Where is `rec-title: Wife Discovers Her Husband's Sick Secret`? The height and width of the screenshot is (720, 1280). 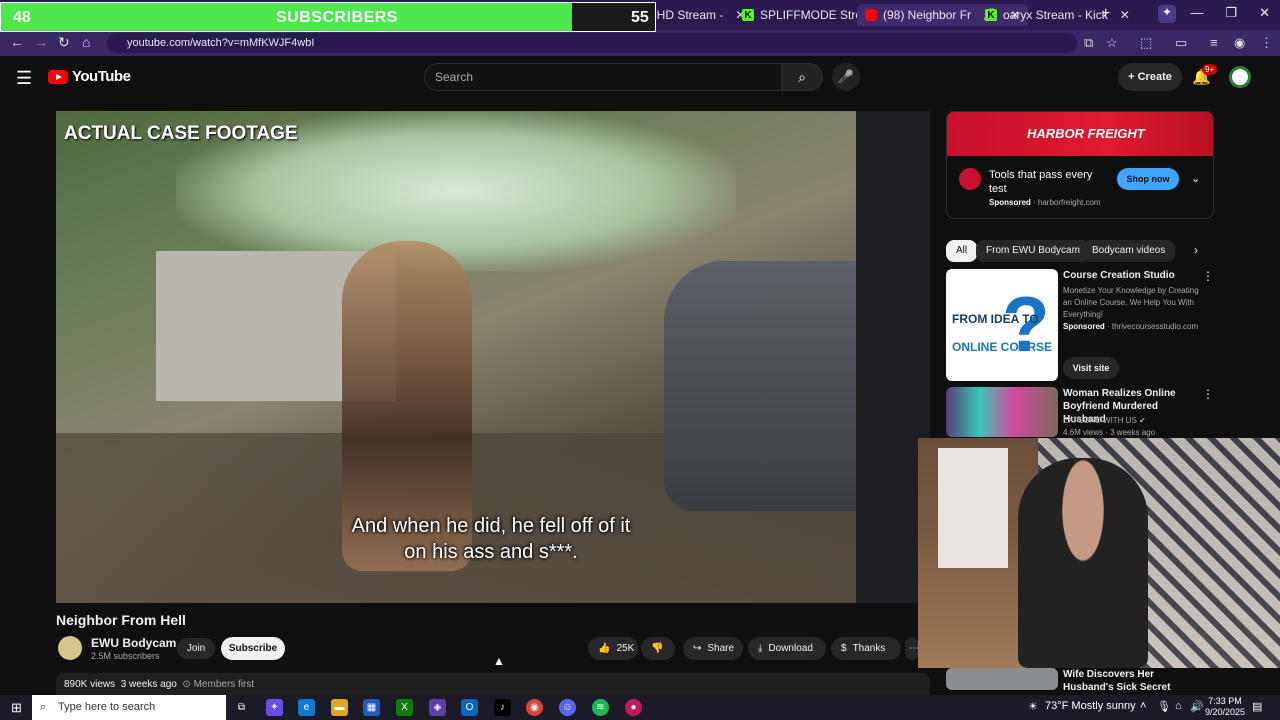
rec-title: Wife Discovers Her Husband's Sick Secret is located at coordinates (1133, 681).